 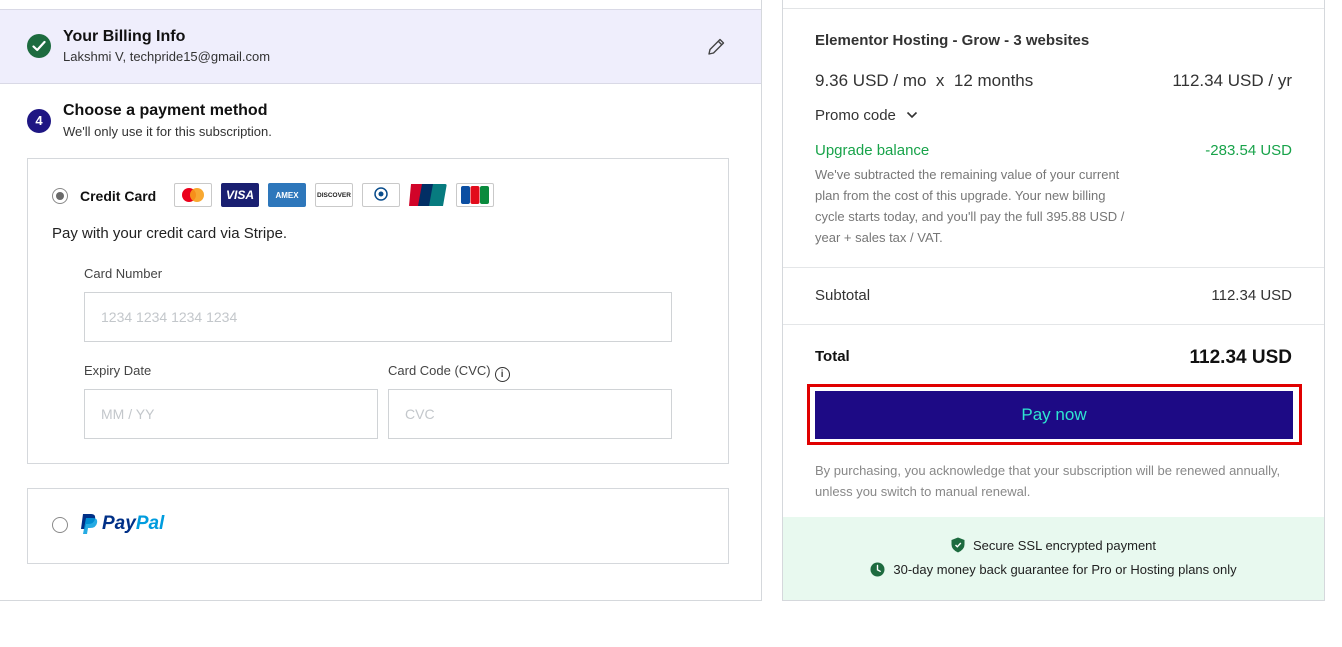 What do you see at coordinates (716, 47) in the screenshot?
I see `pencil-icon` at bounding box center [716, 47].